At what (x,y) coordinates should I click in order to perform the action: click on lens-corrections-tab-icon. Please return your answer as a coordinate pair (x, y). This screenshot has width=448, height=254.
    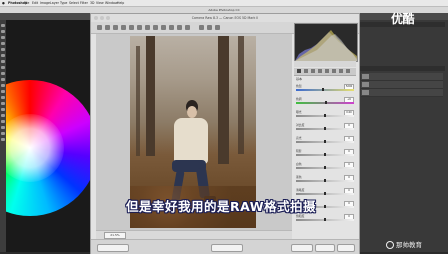
    Looking at the image, I should click on (334, 71).